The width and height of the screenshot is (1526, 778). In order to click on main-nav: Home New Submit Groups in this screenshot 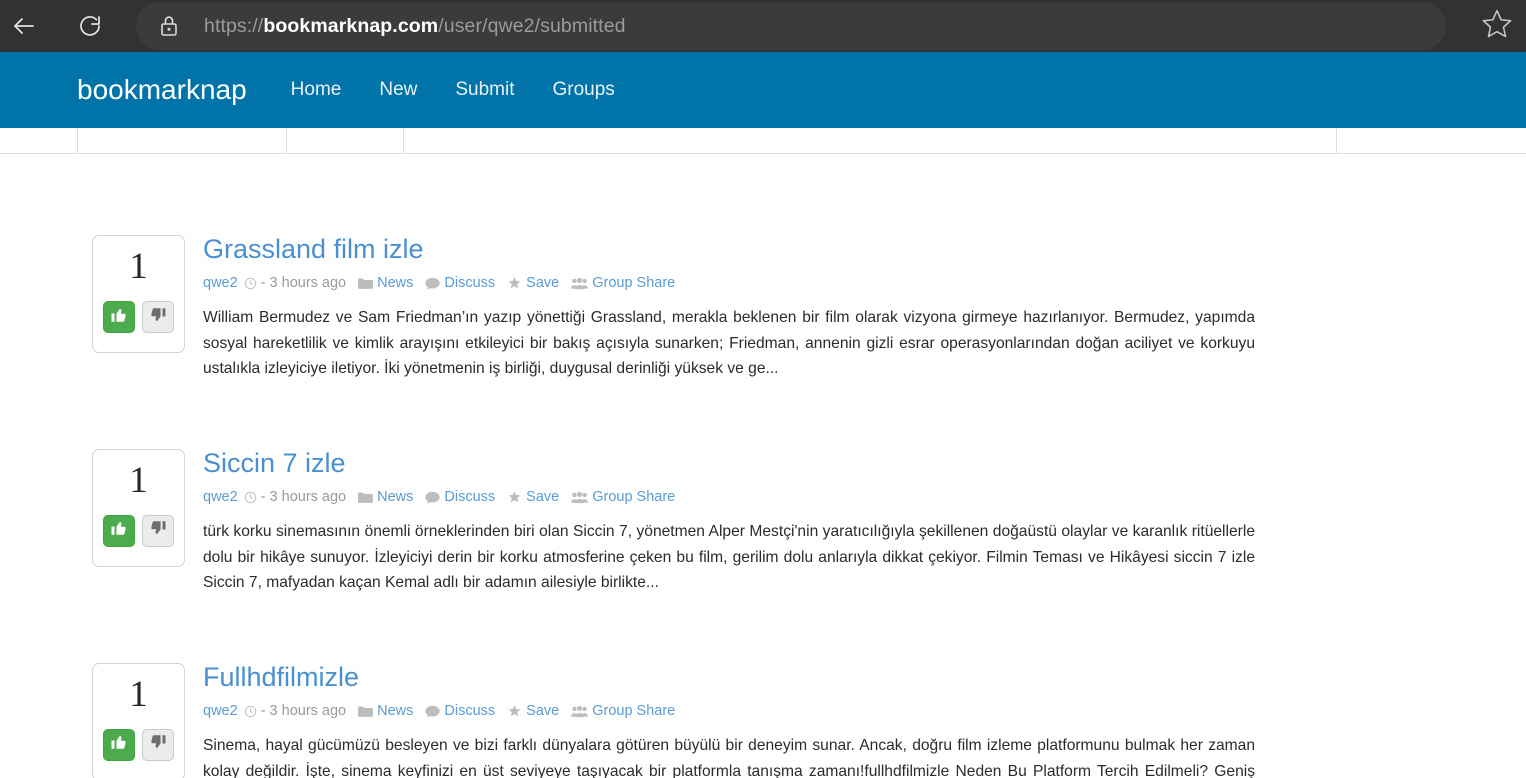, I will do `click(472, 90)`.